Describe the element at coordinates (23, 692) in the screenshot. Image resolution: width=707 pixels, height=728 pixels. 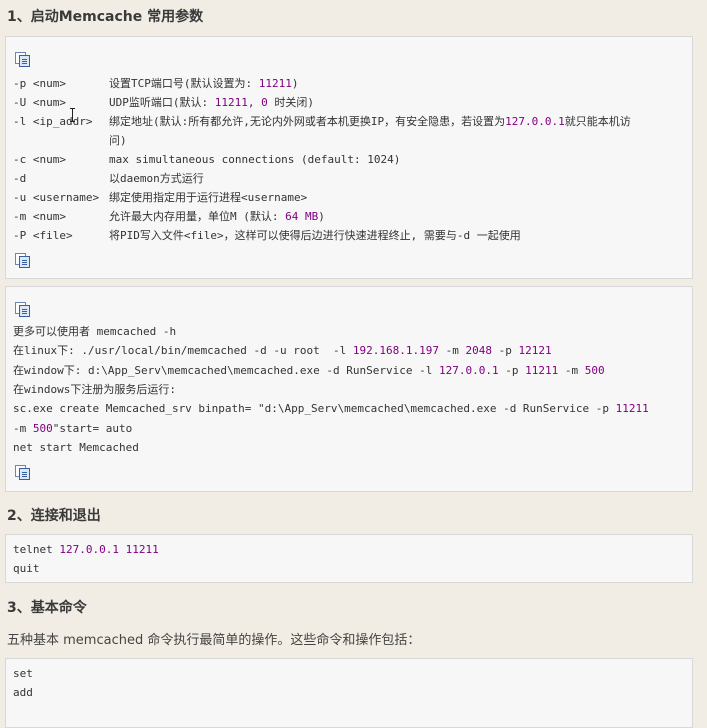
I see `command-line: add` at that location.